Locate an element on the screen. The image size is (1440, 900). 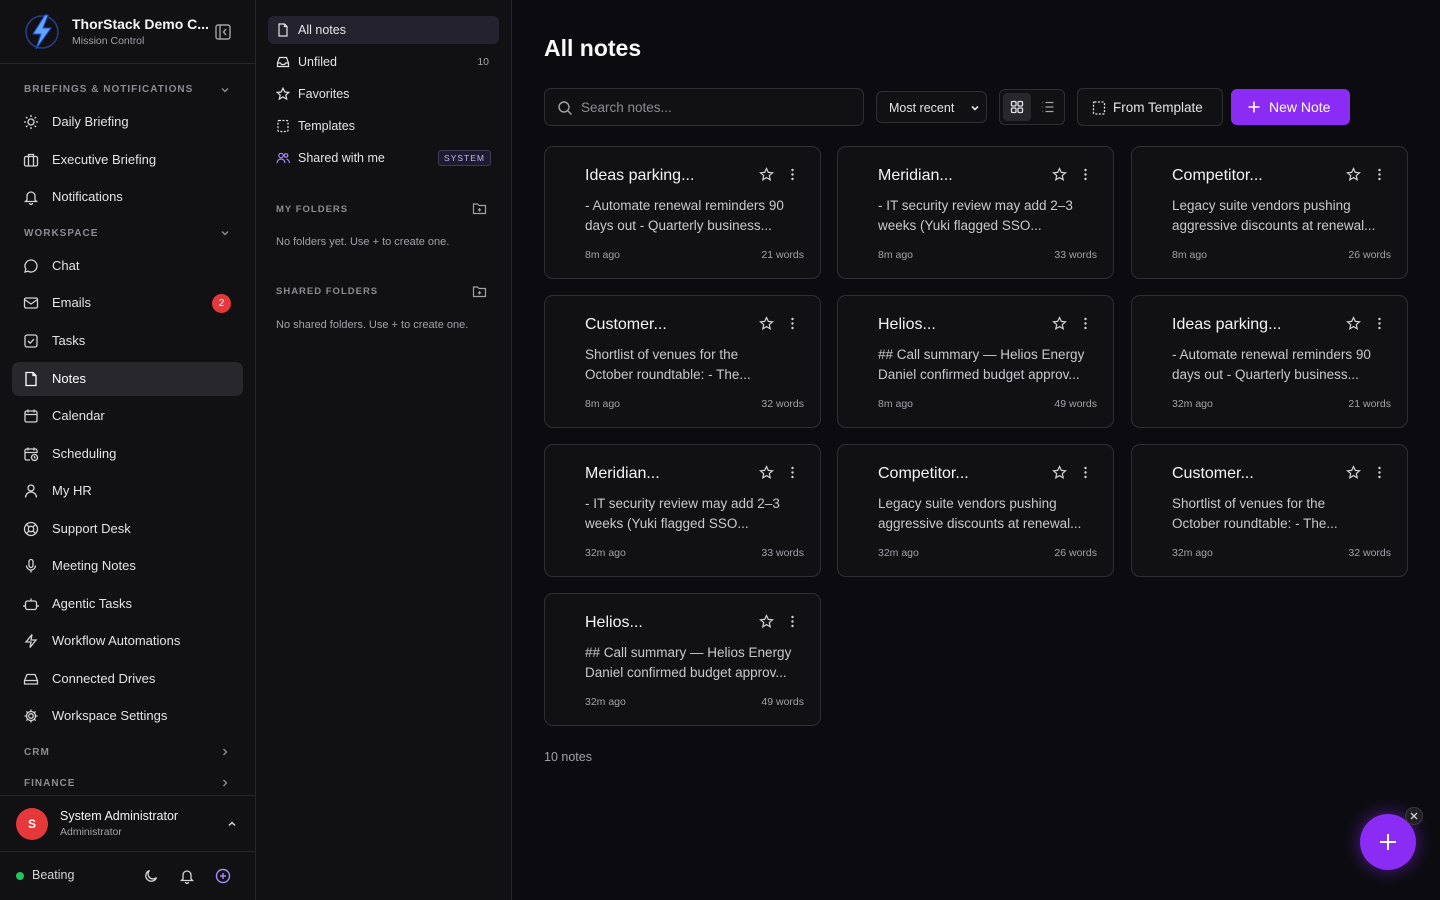
workspace-header: ThorStack Demo C... Mission Control is located at coordinates (127, 32).